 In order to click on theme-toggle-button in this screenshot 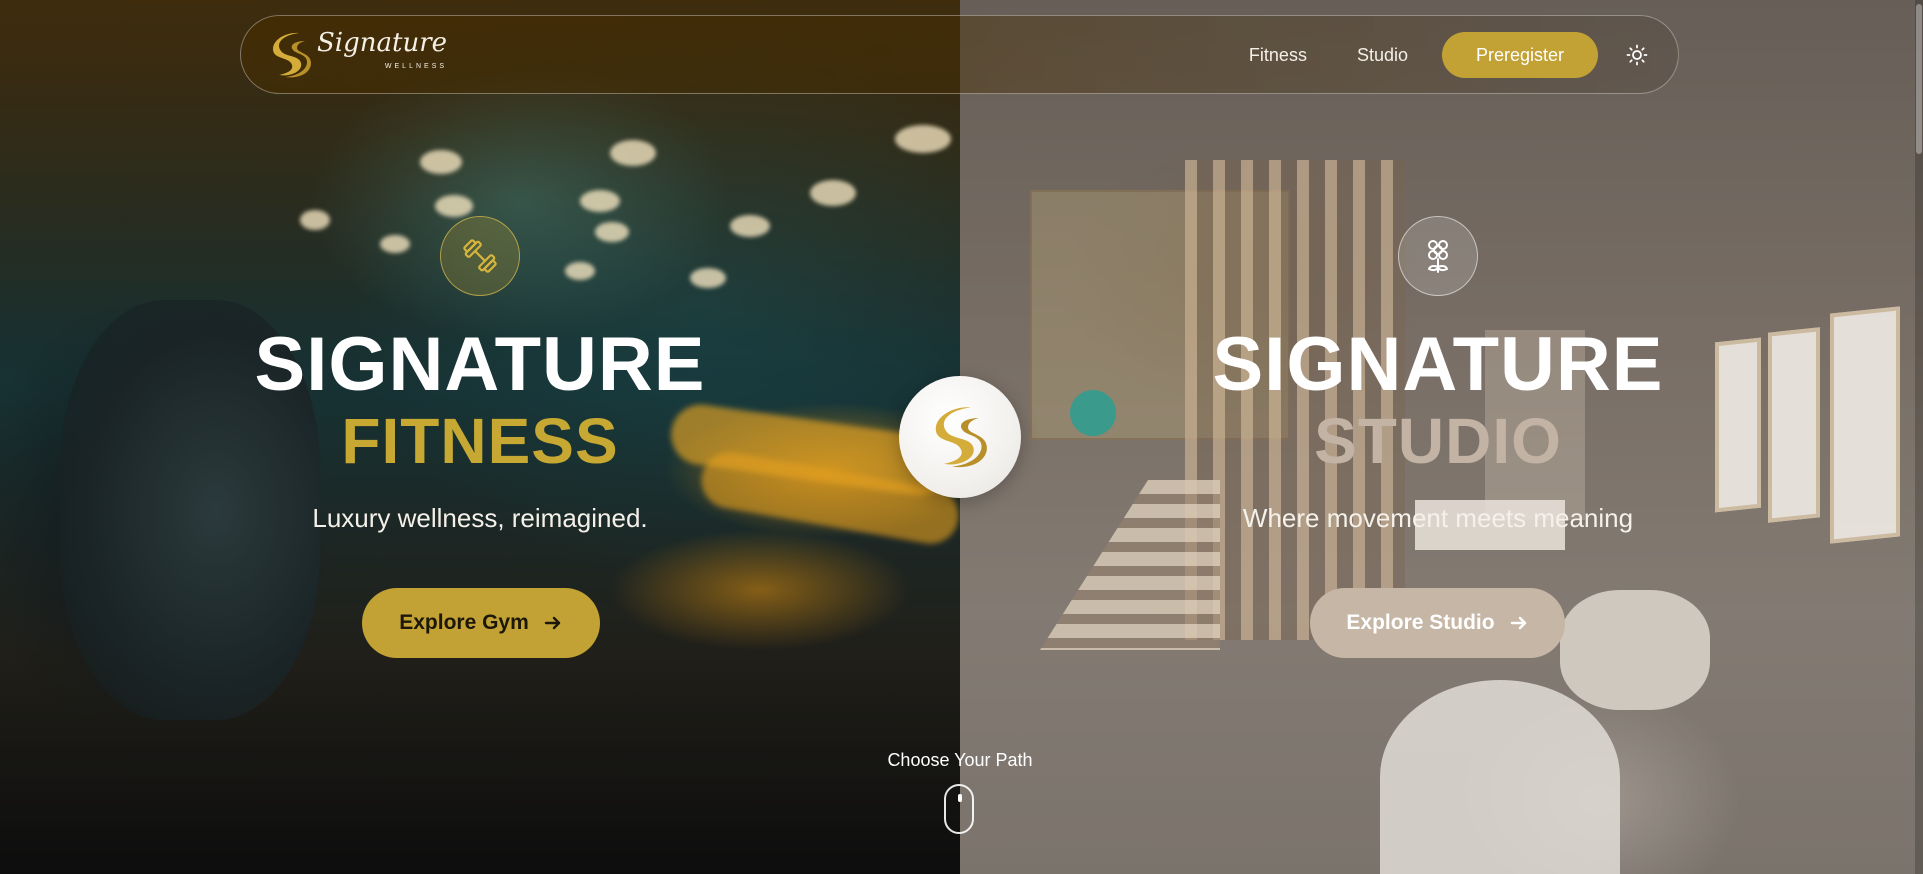, I will do `click(1637, 55)`.